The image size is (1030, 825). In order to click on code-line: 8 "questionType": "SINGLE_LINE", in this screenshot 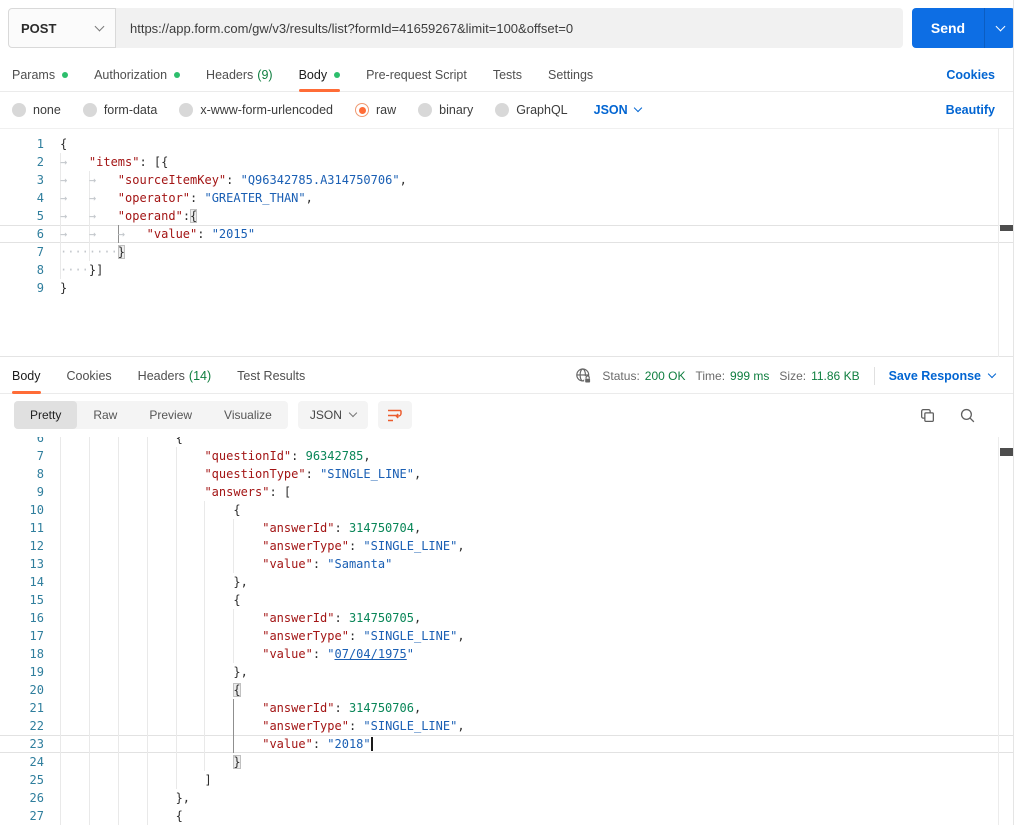, I will do `click(506, 474)`.